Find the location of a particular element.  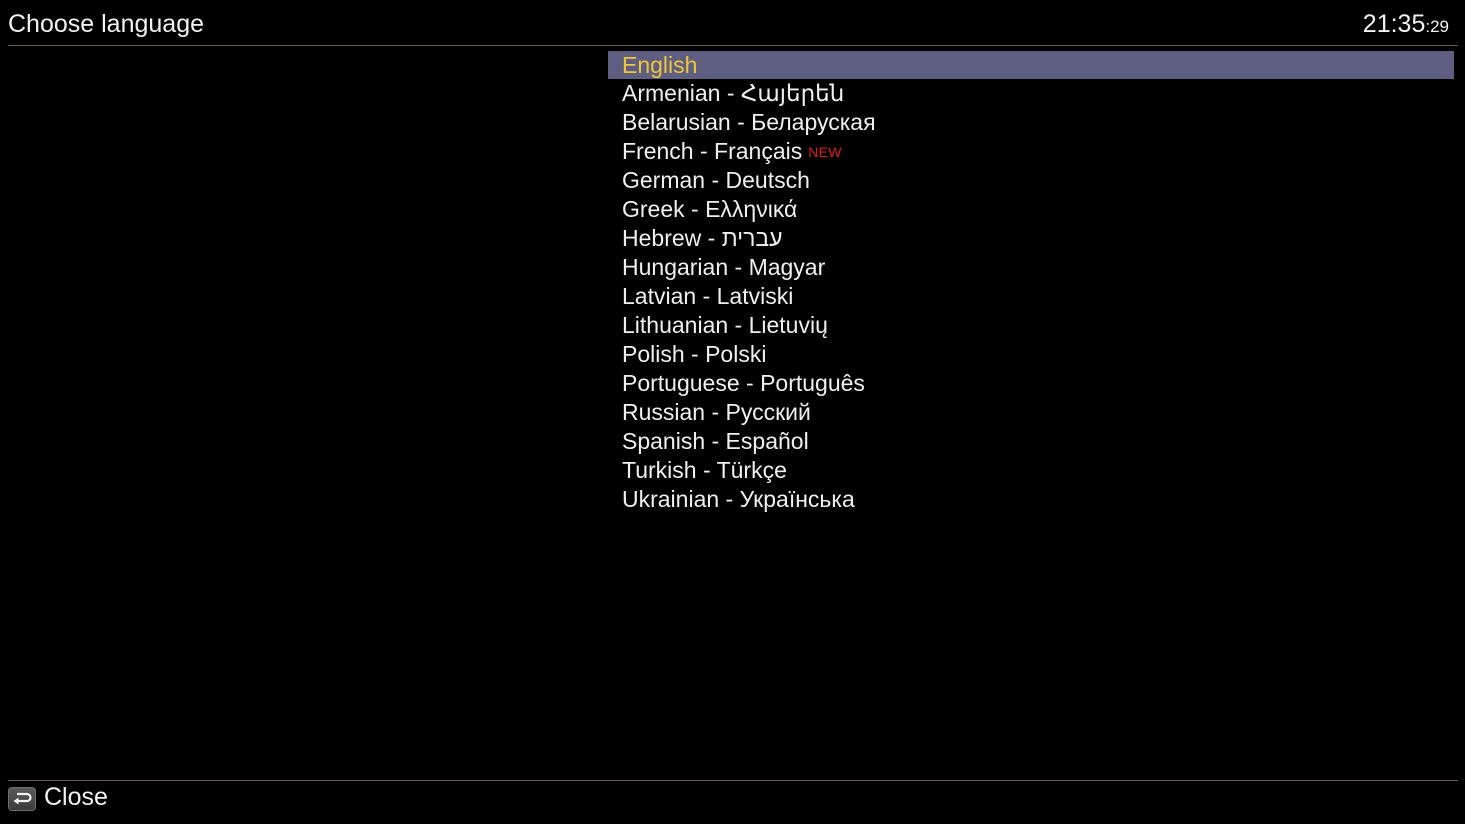

language-item-latvian: Latvian - Latviski is located at coordinates (1031, 296).